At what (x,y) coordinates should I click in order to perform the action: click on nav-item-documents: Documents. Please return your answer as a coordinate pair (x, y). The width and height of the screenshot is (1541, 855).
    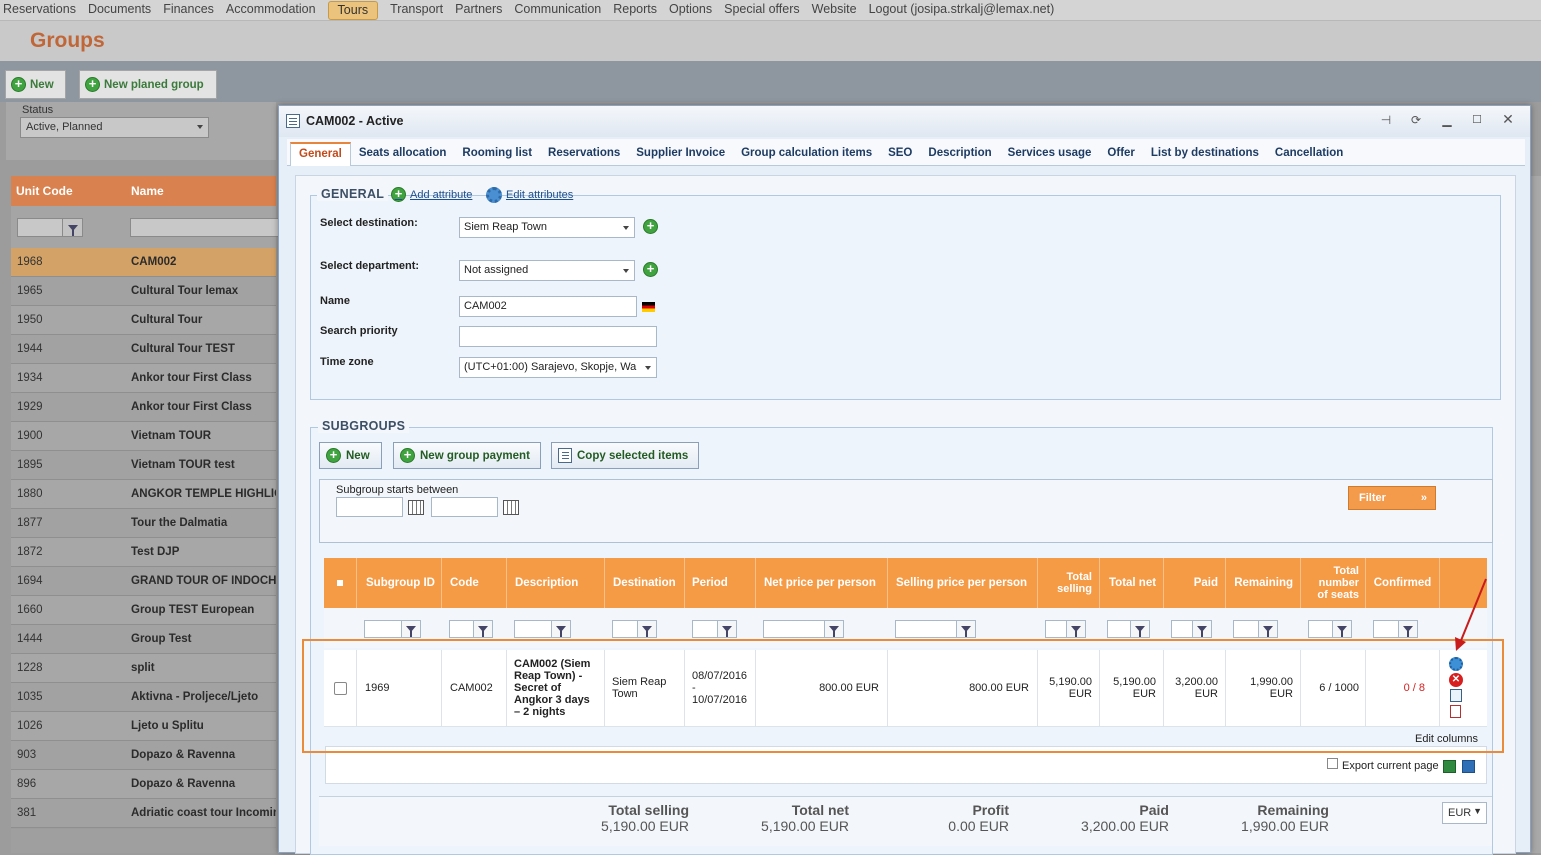
    Looking at the image, I should click on (125, 10).